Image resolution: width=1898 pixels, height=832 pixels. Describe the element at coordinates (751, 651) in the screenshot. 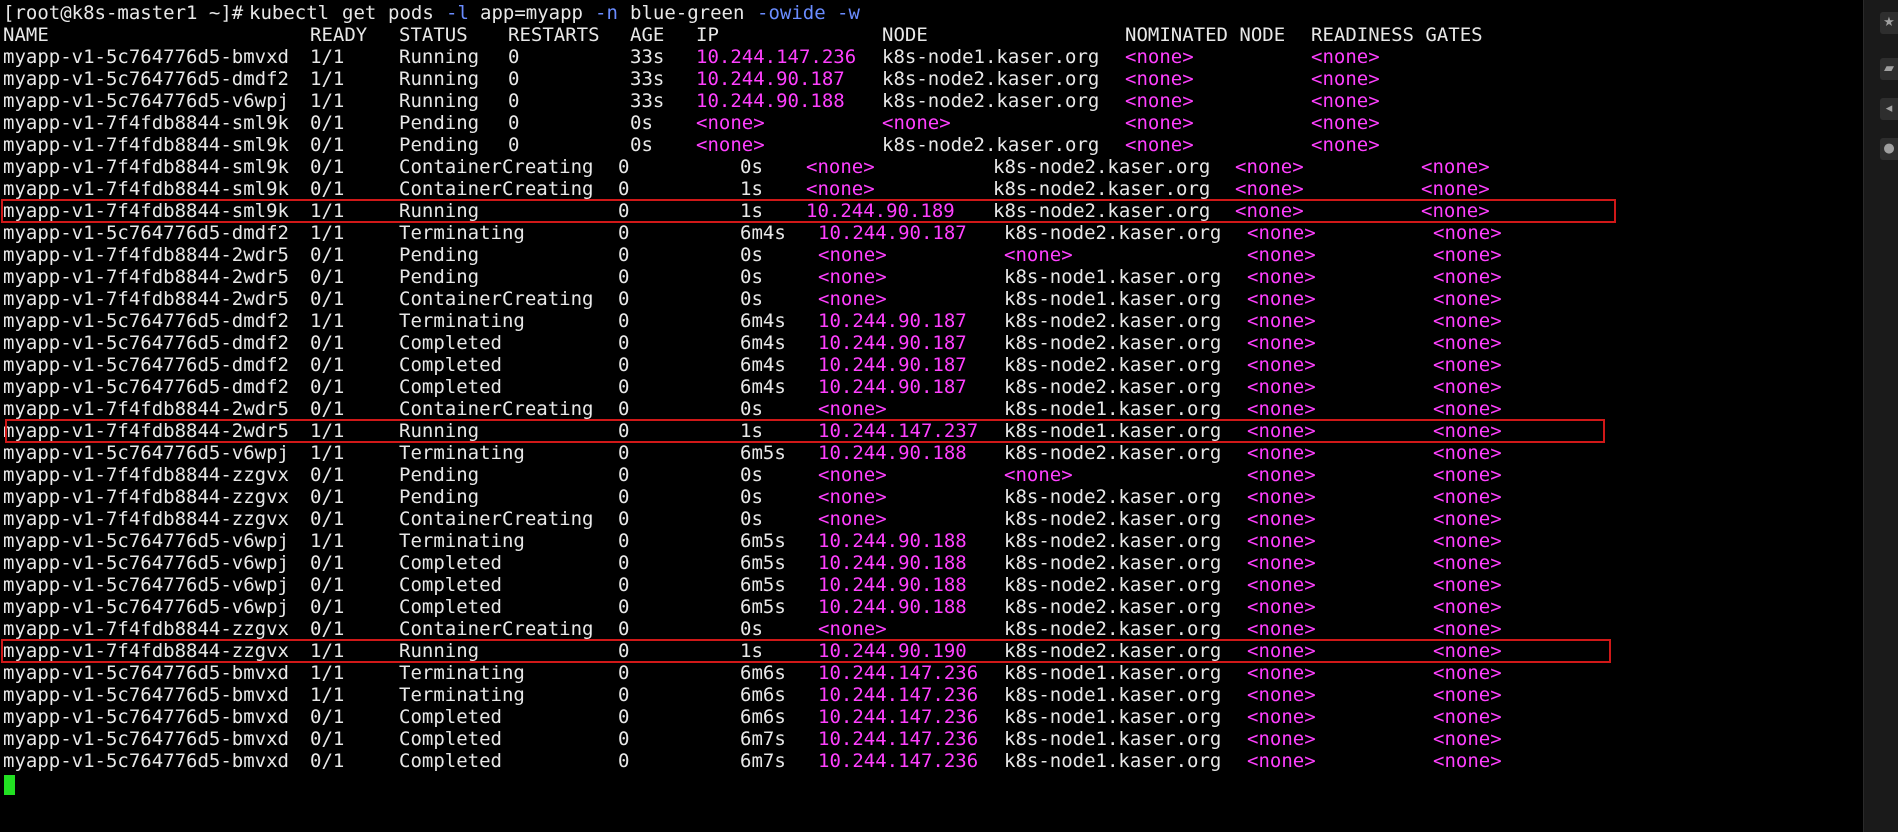

I see `cell-age: 1s` at that location.